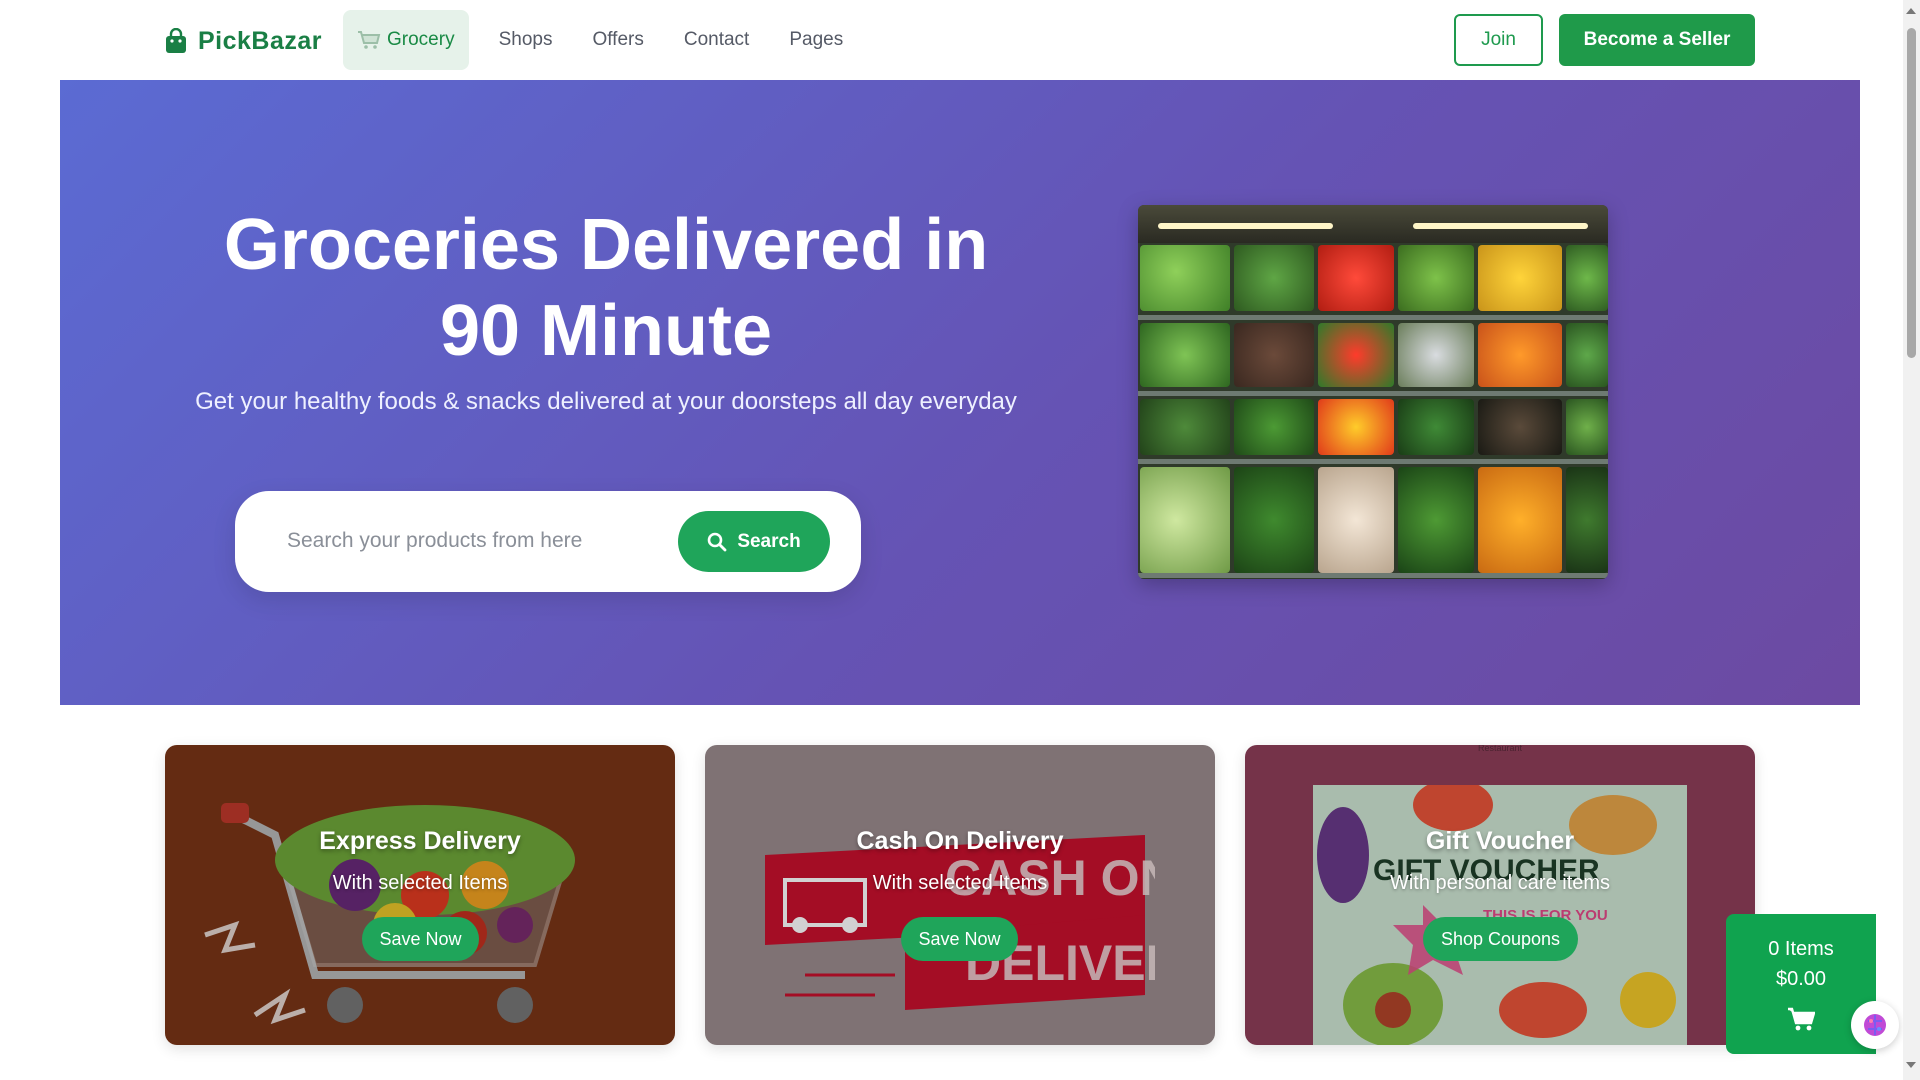 The image size is (1920, 1080). I want to click on orange-pepper-crate, so click(1520, 355).